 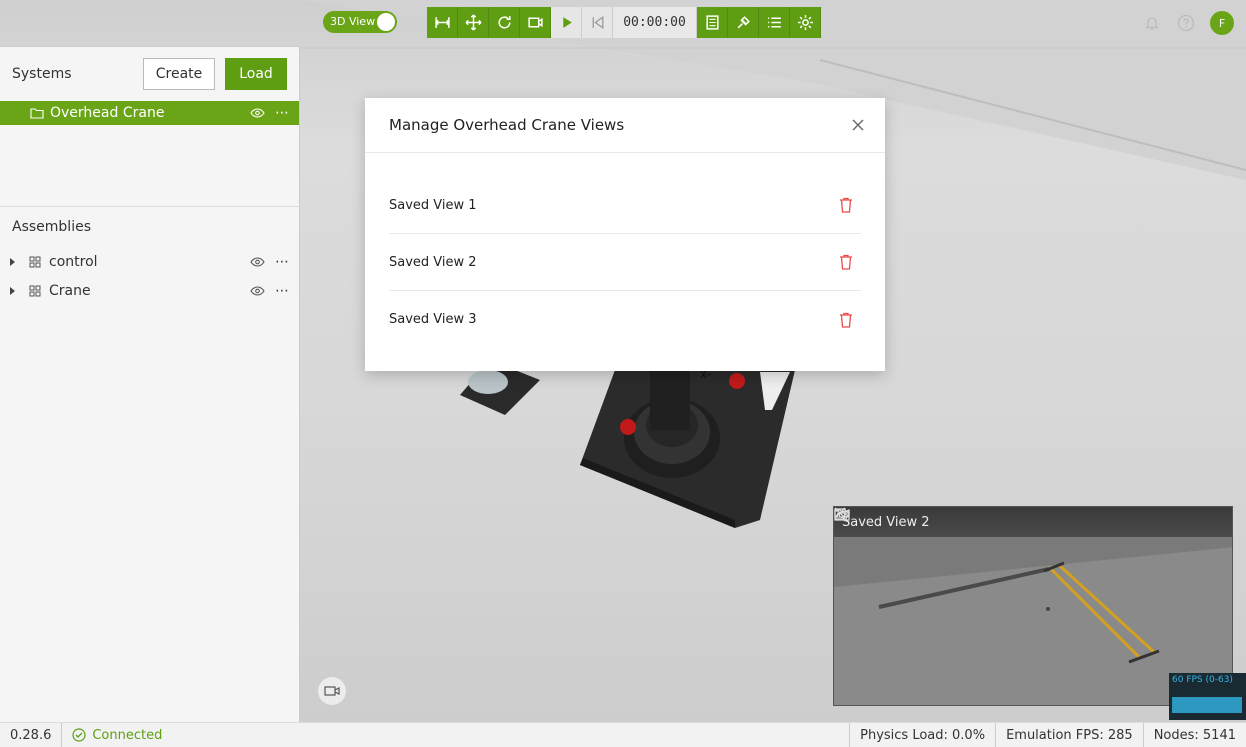 I want to click on saved-view-label: Saved View 1, so click(x=433, y=205).